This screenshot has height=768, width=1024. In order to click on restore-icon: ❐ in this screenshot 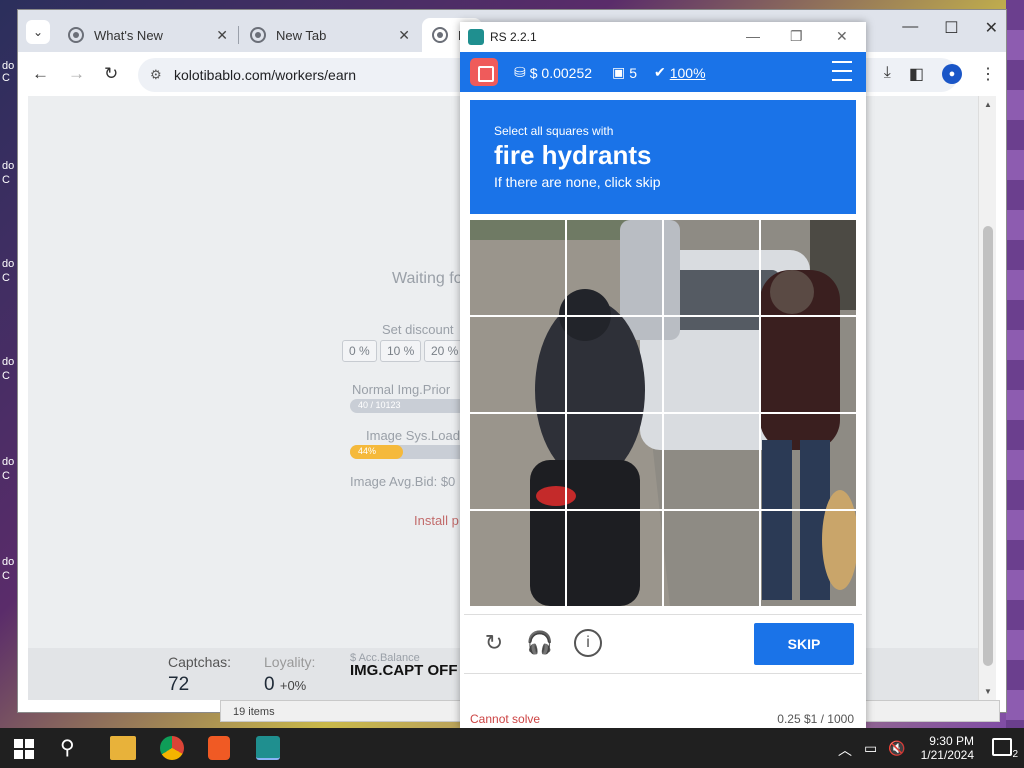, I will do `click(796, 36)`.